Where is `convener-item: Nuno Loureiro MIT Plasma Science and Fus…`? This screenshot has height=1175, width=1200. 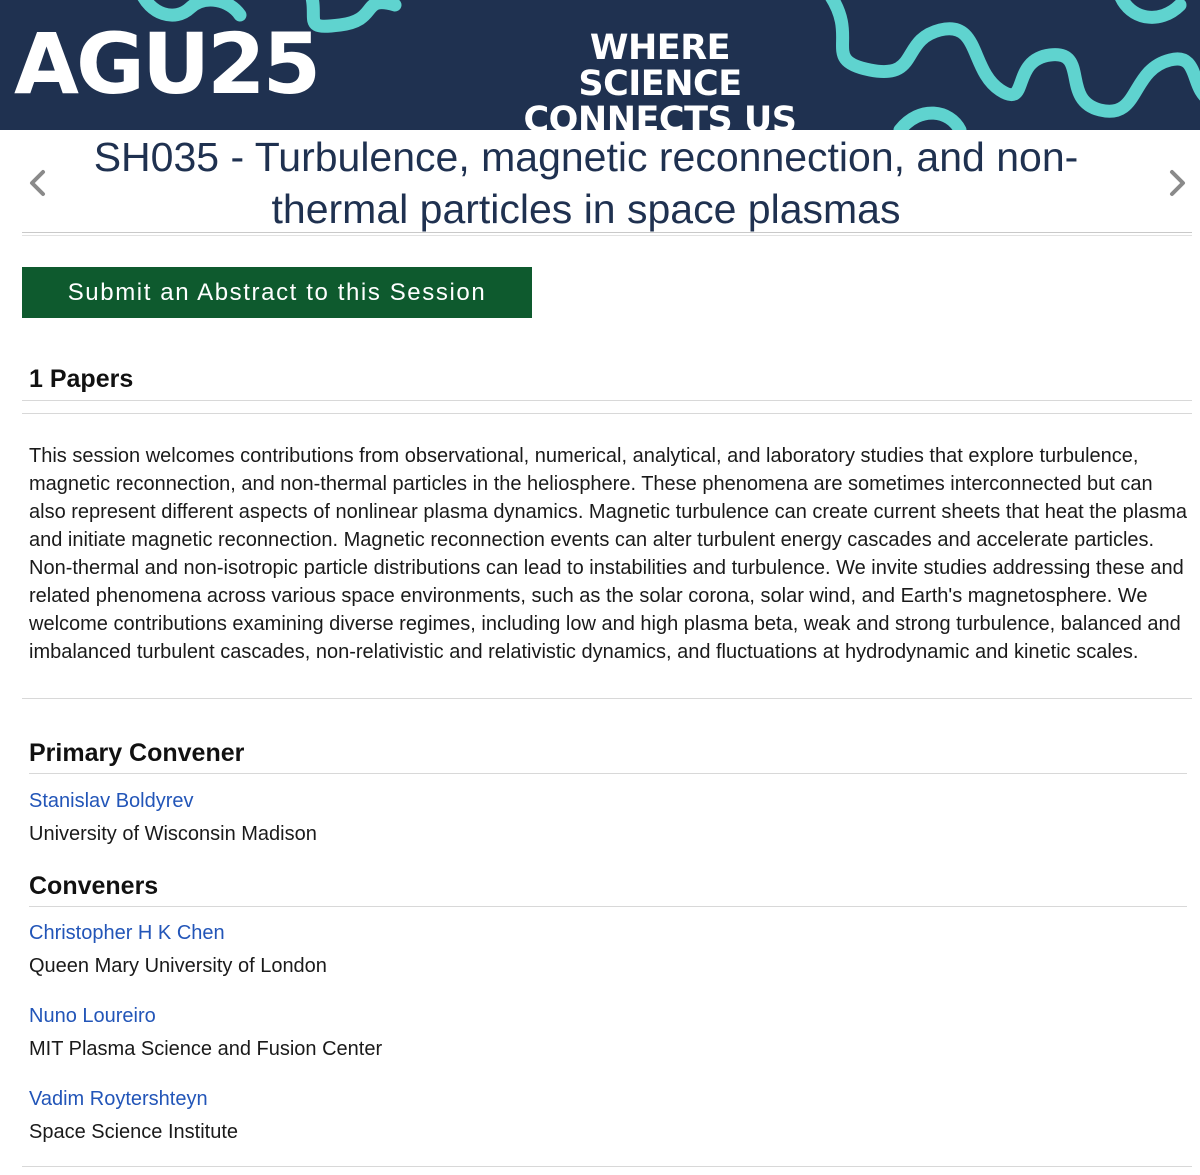 convener-item: Nuno Loureiro MIT Plasma Science and Fus… is located at coordinates (205, 1032).